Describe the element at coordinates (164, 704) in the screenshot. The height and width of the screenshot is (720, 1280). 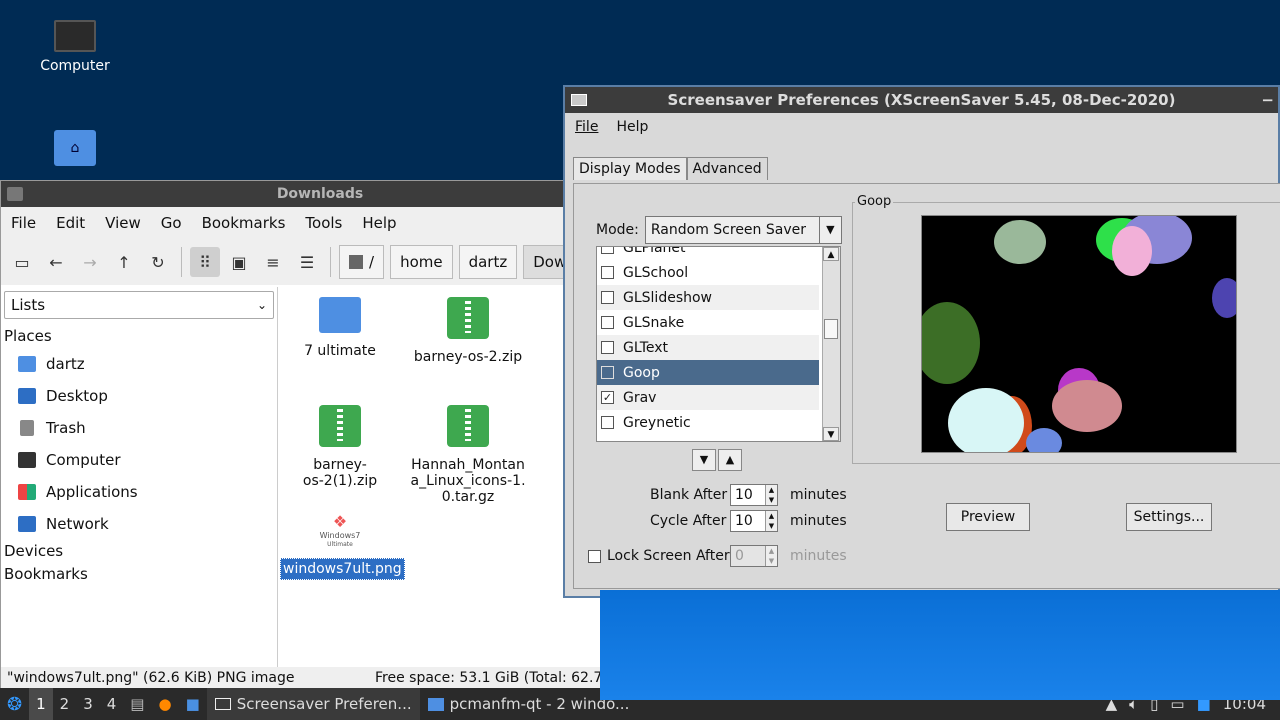
I see `firefox-icon: ●` at that location.